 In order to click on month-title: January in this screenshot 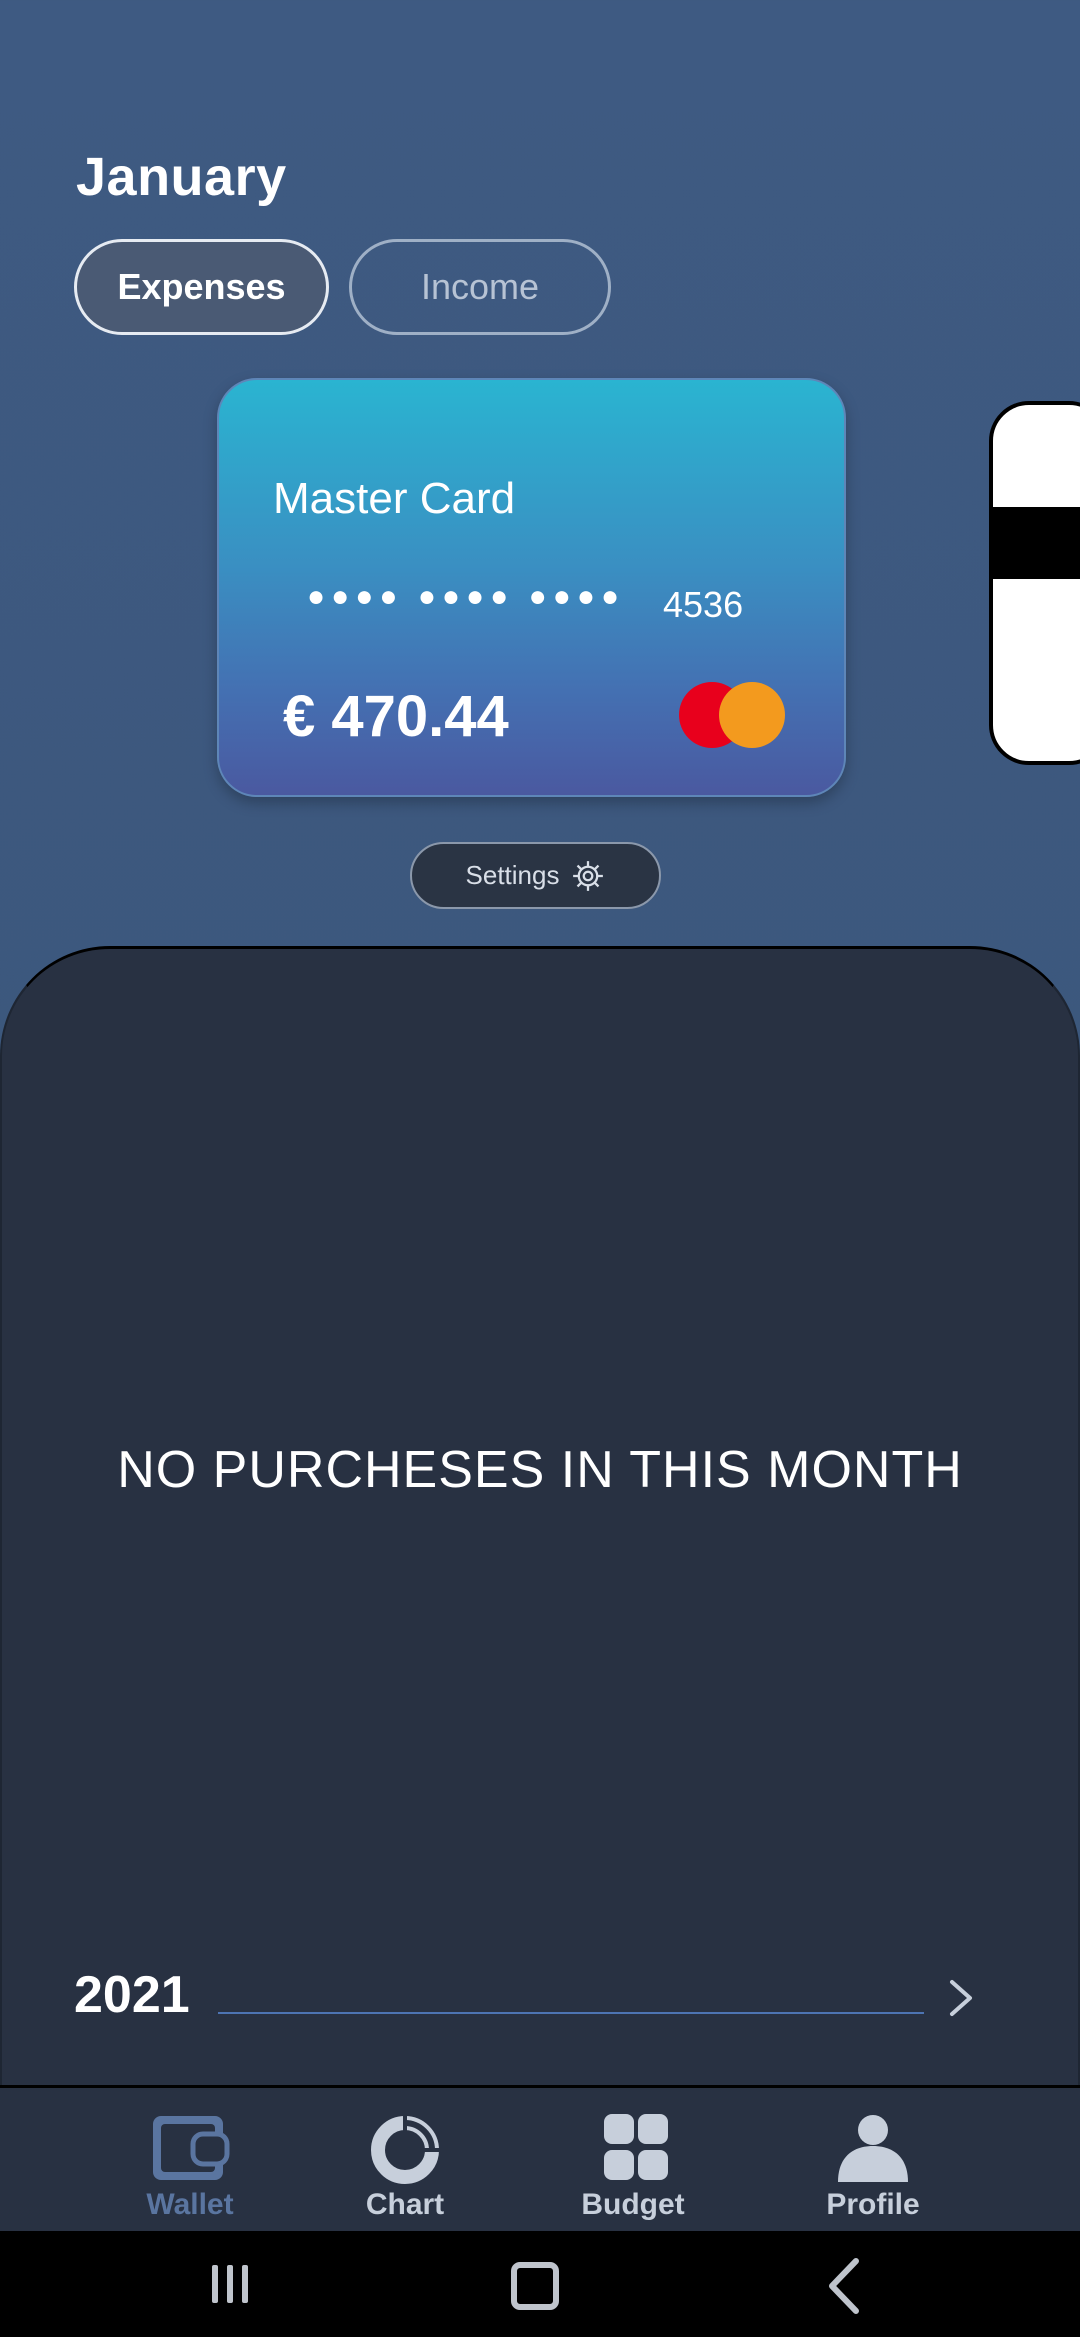, I will do `click(181, 177)`.